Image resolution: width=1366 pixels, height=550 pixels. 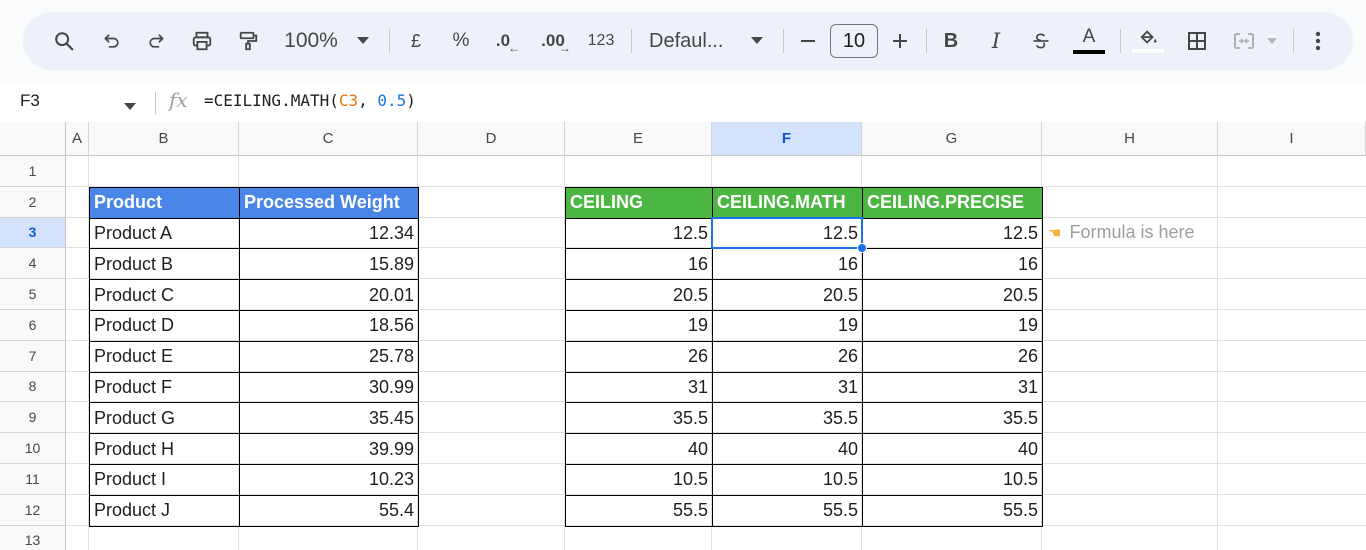 I want to click on processed-weight-cell: 20.01, so click(x=329, y=295).